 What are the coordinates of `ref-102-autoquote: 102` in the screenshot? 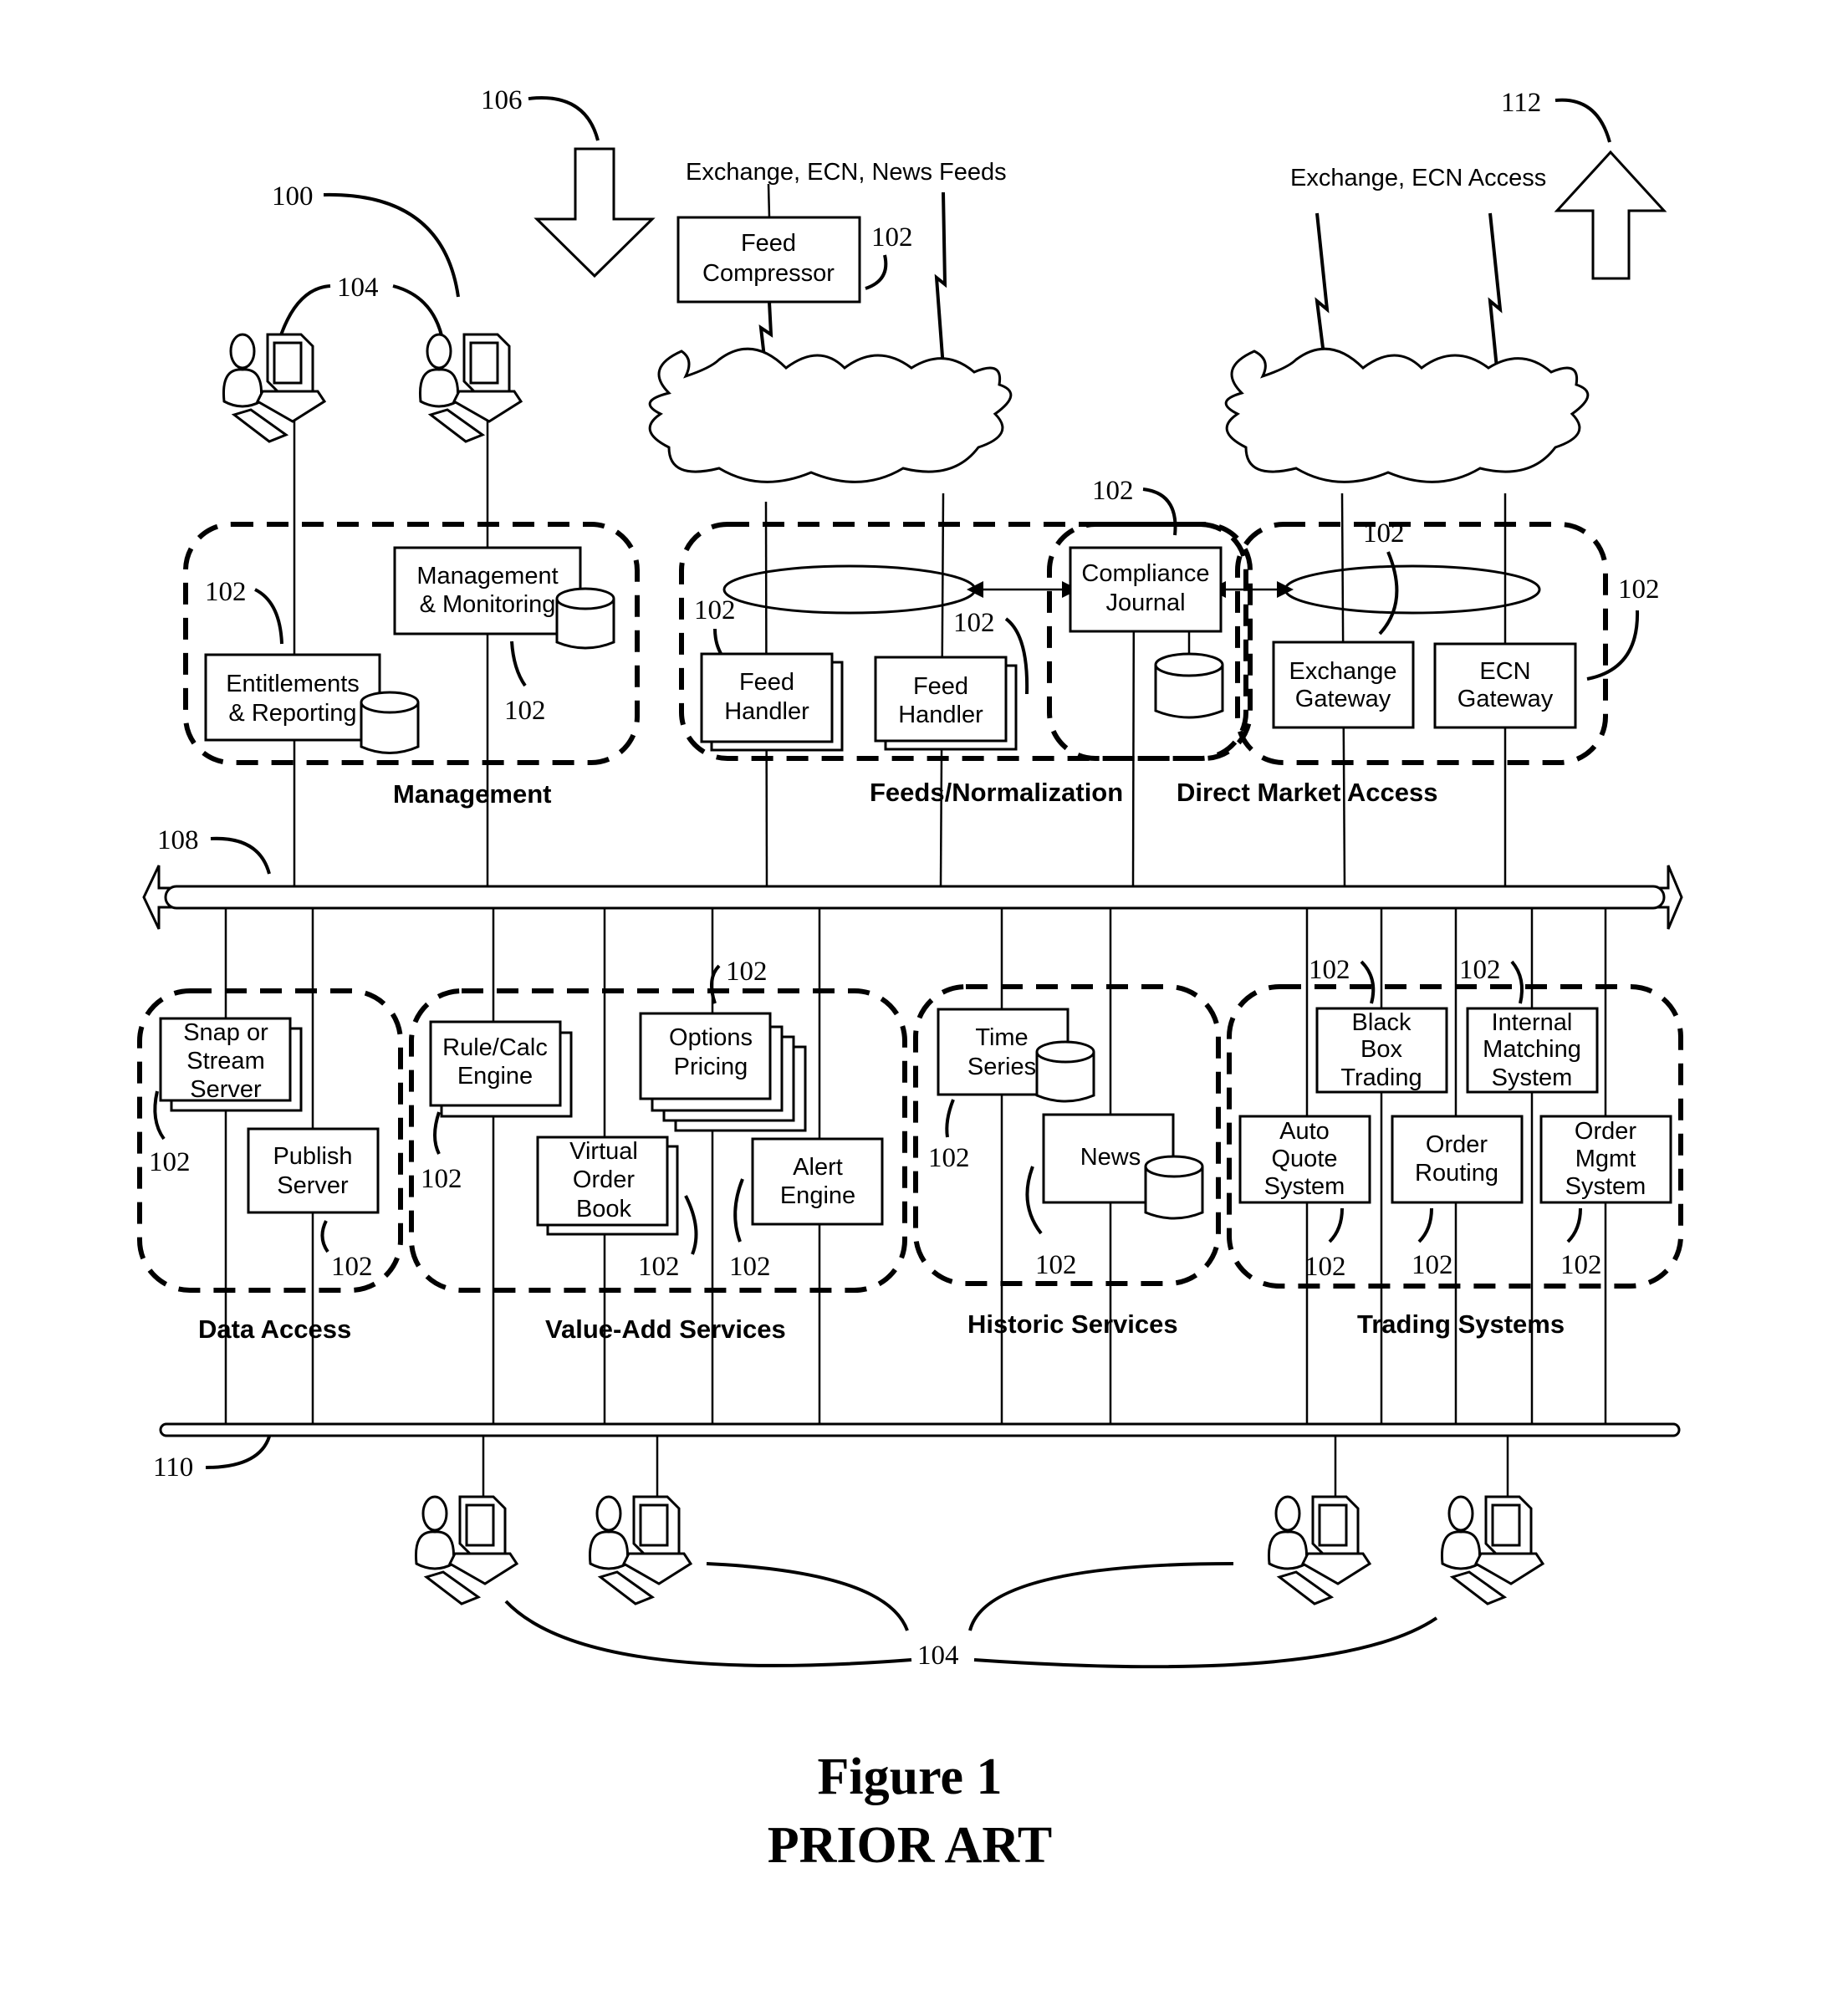 It's located at (1325, 1267).